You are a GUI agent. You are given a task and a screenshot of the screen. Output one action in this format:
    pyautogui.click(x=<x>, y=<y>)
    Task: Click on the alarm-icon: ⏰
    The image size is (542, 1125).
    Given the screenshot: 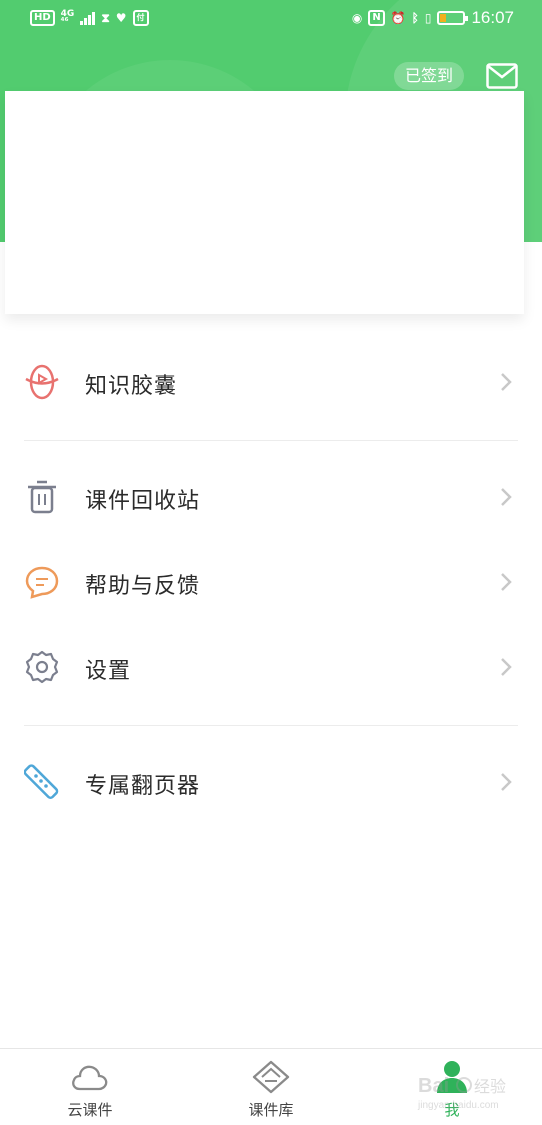 What is the action you would take?
    pyautogui.click(x=398, y=18)
    